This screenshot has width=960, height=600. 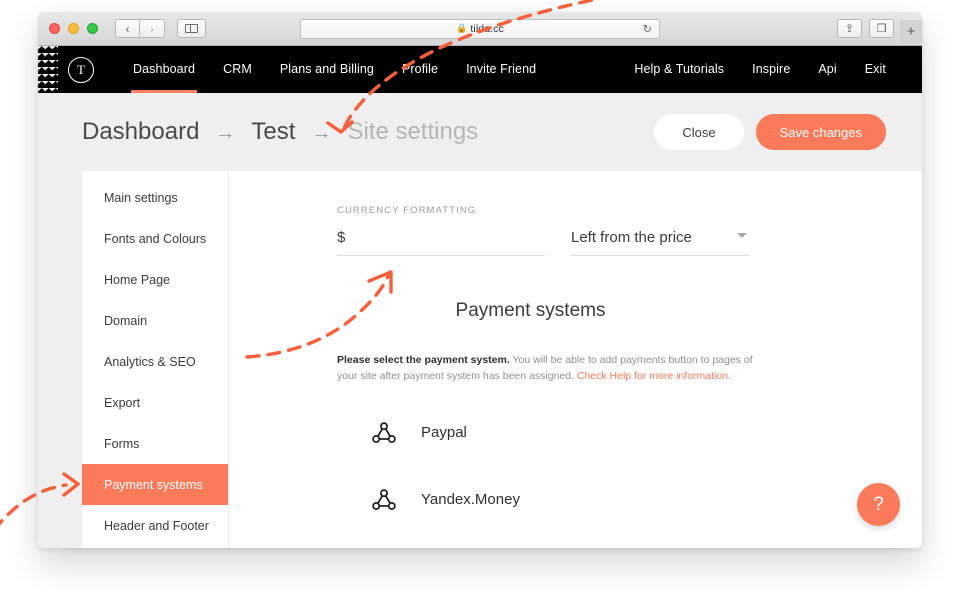 I want to click on sidebar-item-main-settings: Main settings, so click(x=155, y=197).